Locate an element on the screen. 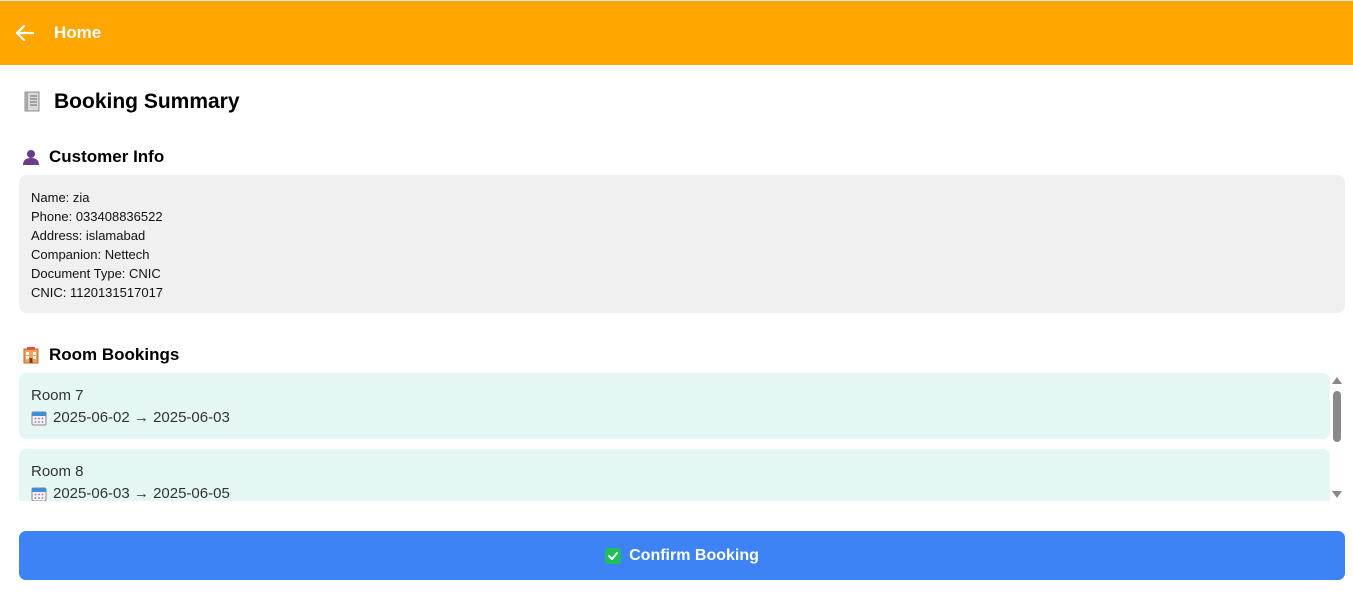 Image resolution: width=1353 pixels, height=600 pixels. page-heading: Booking Summary is located at coordinates (131, 102).